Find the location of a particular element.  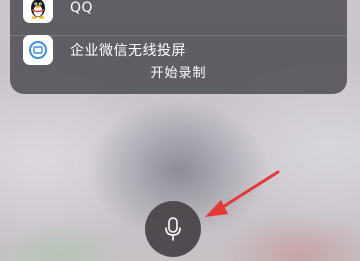

qq-penguin-icon is located at coordinates (38, 11).